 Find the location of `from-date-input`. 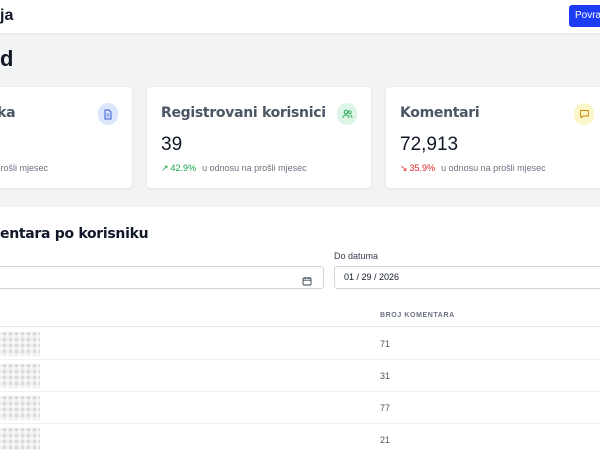

from-date-input is located at coordinates (162, 277).